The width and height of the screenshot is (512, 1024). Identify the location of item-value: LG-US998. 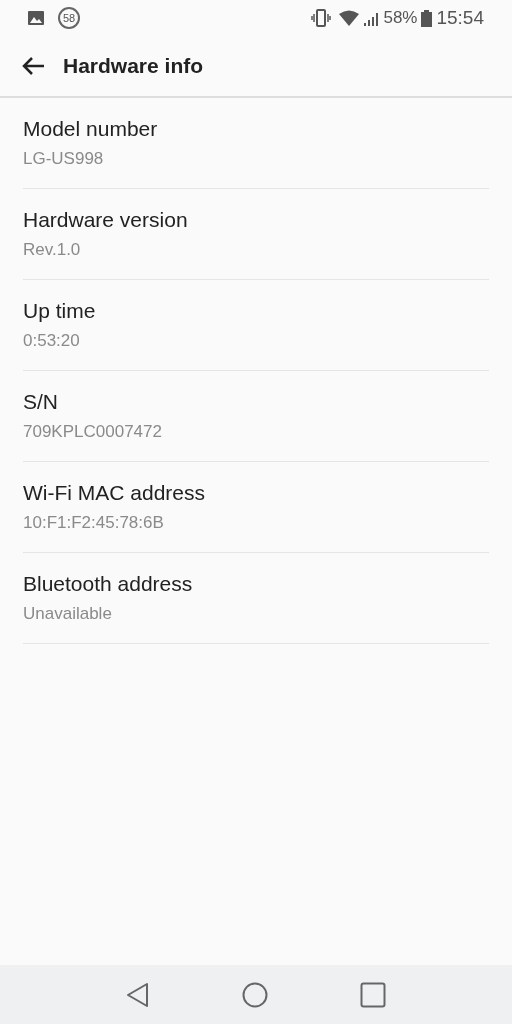
(64, 159).